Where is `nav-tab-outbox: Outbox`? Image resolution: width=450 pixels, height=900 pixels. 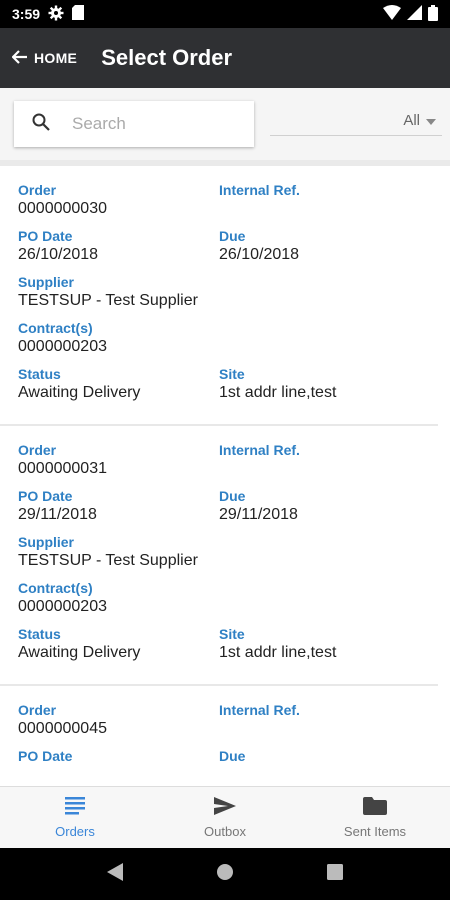
nav-tab-outbox: Outbox is located at coordinates (225, 817).